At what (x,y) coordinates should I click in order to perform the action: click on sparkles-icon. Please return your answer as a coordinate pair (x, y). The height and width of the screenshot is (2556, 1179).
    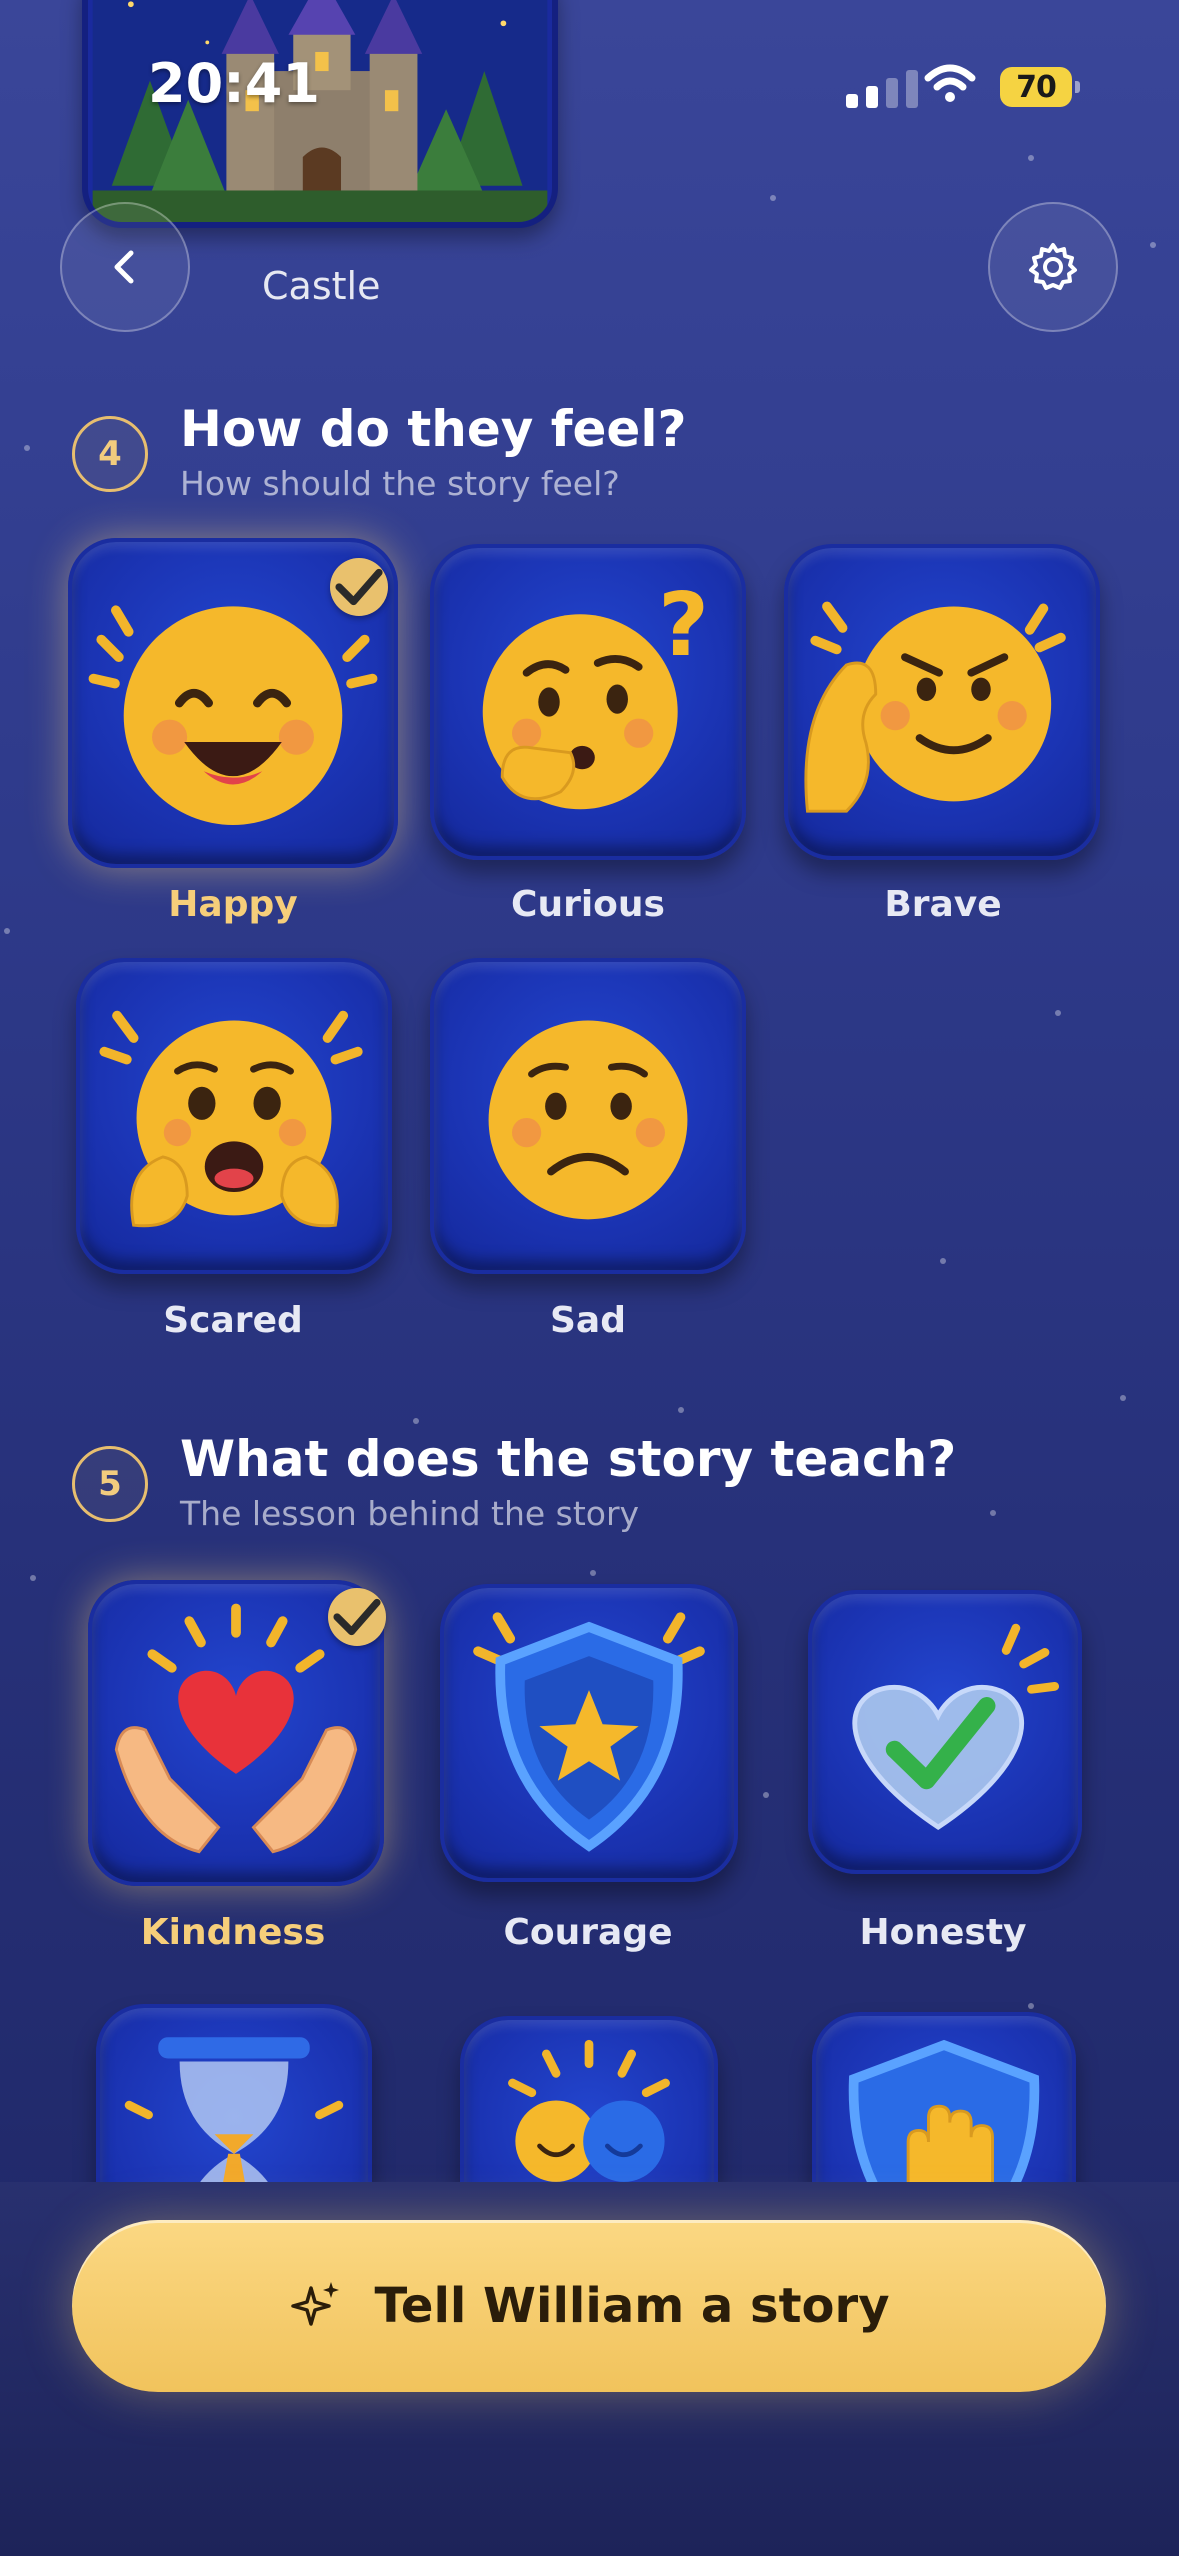
    Looking at the image, I should click on (314, 2304).